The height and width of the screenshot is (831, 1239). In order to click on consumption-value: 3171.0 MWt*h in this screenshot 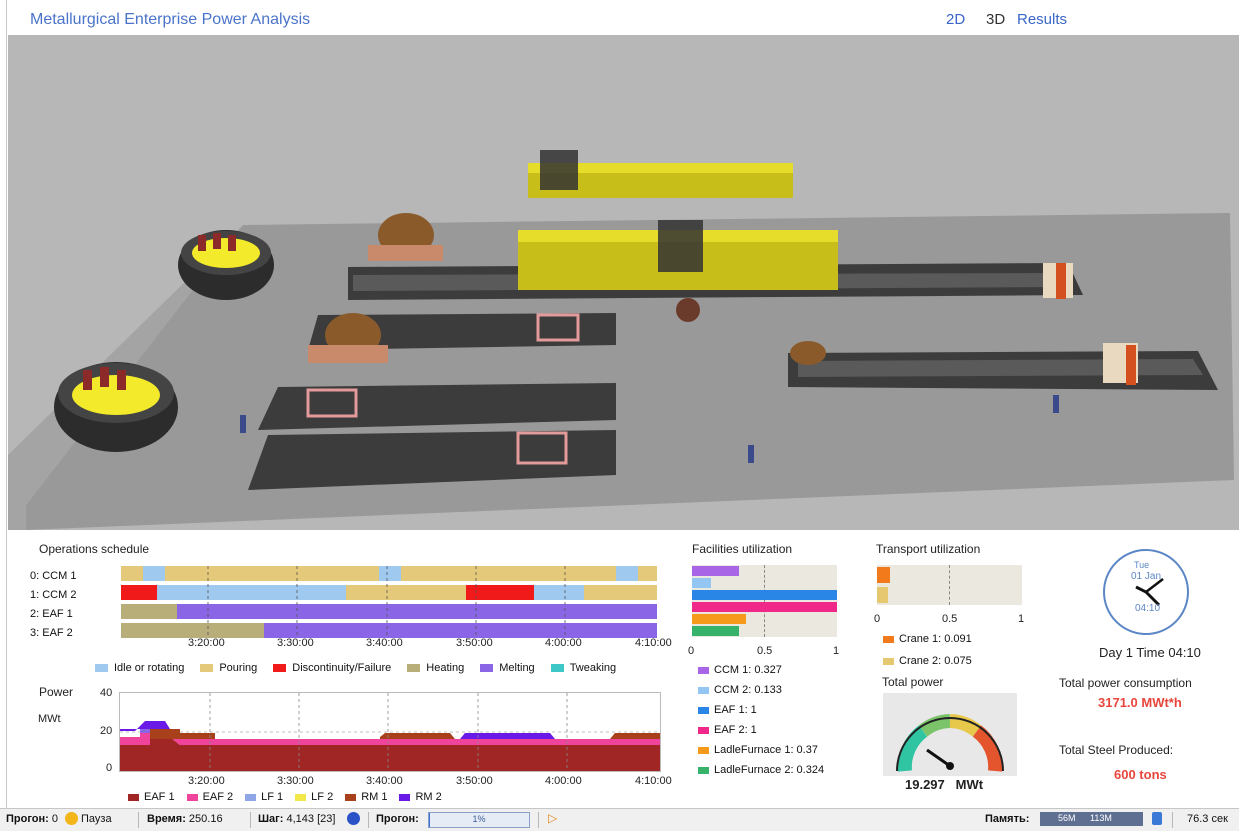, I will do `click(1140, 702)`.